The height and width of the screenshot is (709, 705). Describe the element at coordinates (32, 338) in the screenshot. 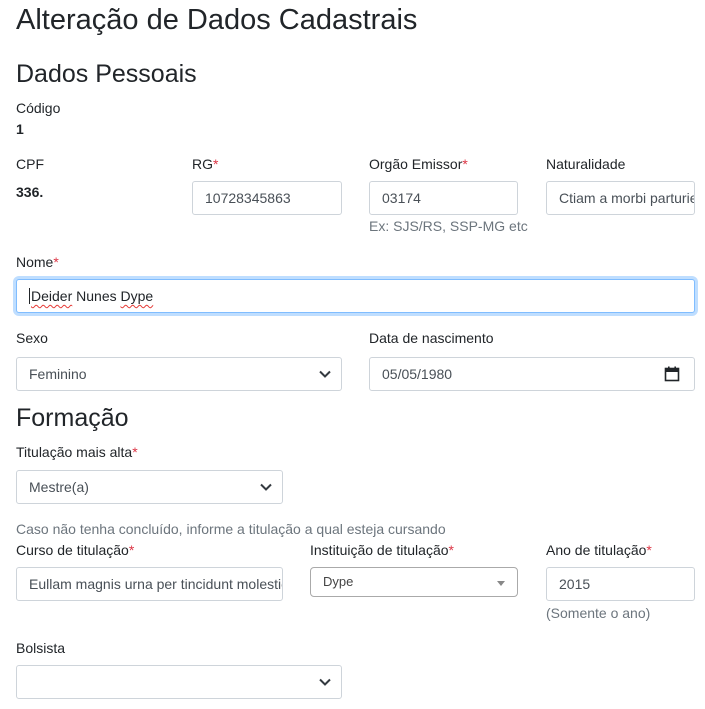

I see `sexo-label: Sexo` at that location.